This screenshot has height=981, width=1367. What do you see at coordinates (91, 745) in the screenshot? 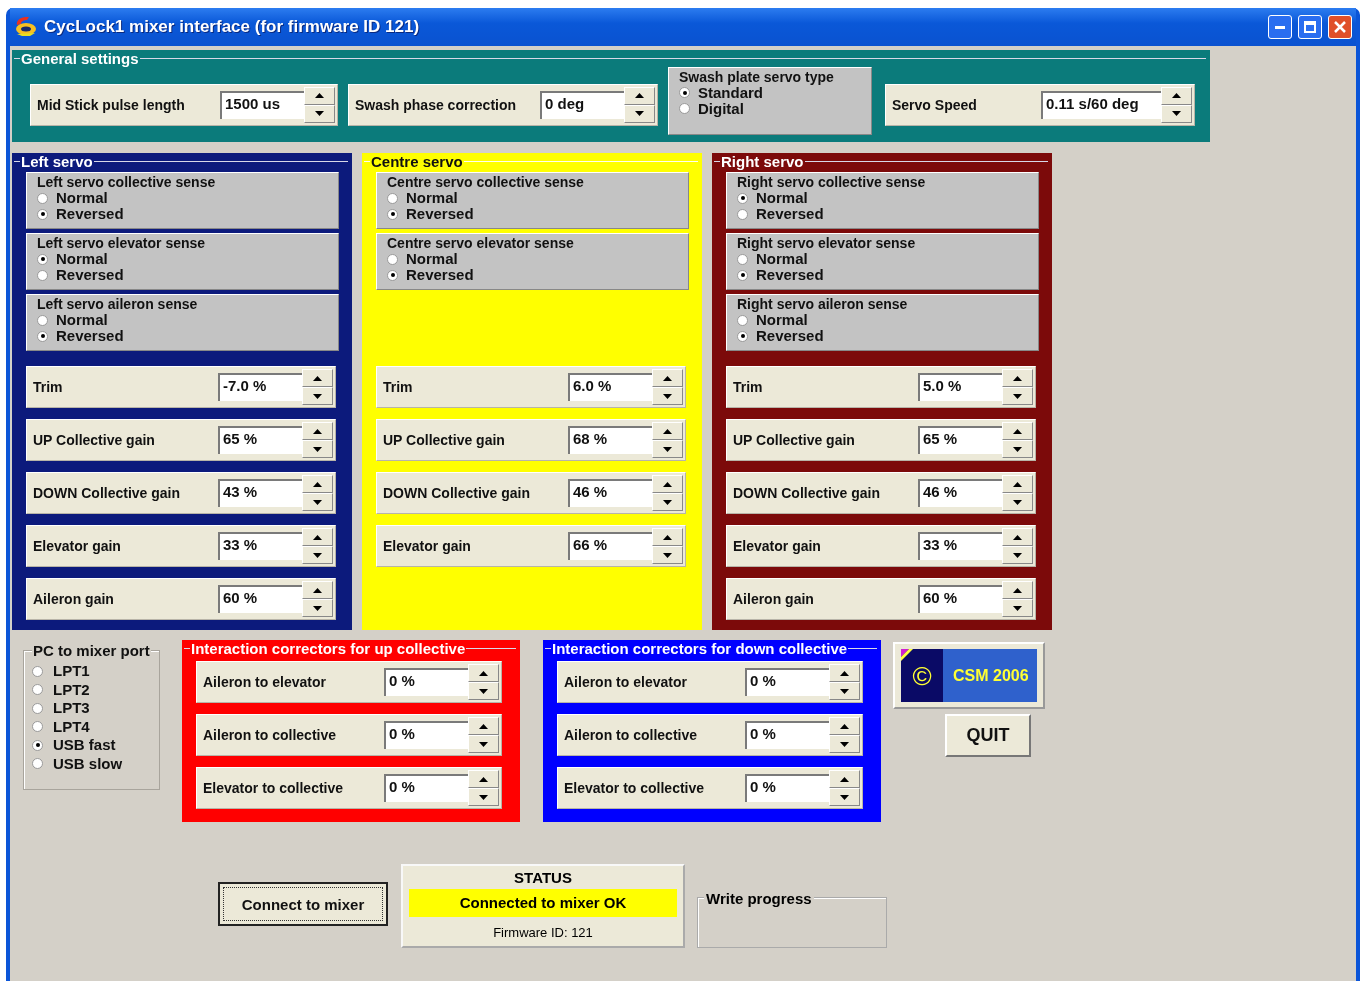
I see `radio-option: USB fast` at bounding box center [91, 745].